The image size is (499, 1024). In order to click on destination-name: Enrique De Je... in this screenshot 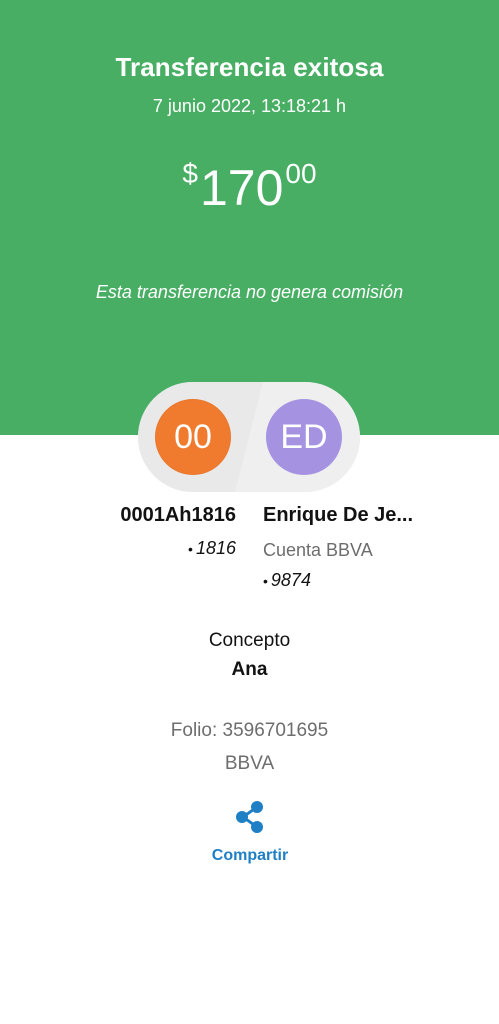, I will do `click(338, 515)`.